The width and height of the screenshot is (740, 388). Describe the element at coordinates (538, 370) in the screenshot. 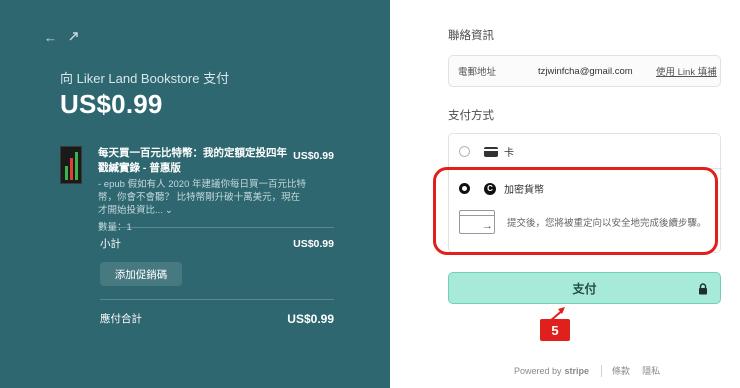

I see `powered-by-label: Powered by` at that location.